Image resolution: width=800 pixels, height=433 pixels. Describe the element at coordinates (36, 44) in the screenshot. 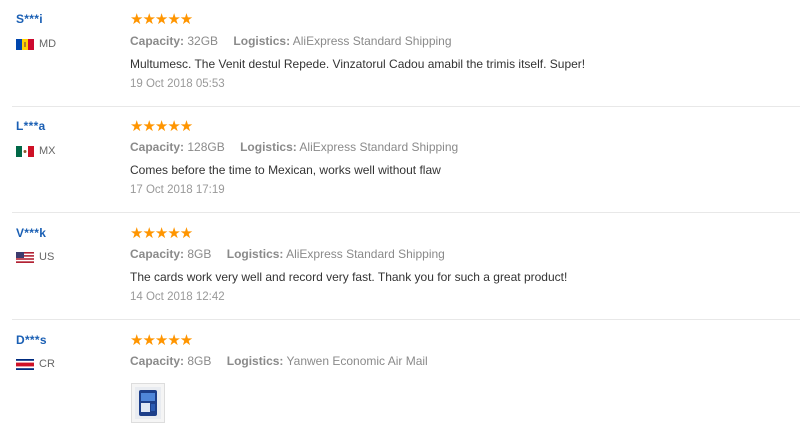

I see `reviewer-country: MD` at that location.